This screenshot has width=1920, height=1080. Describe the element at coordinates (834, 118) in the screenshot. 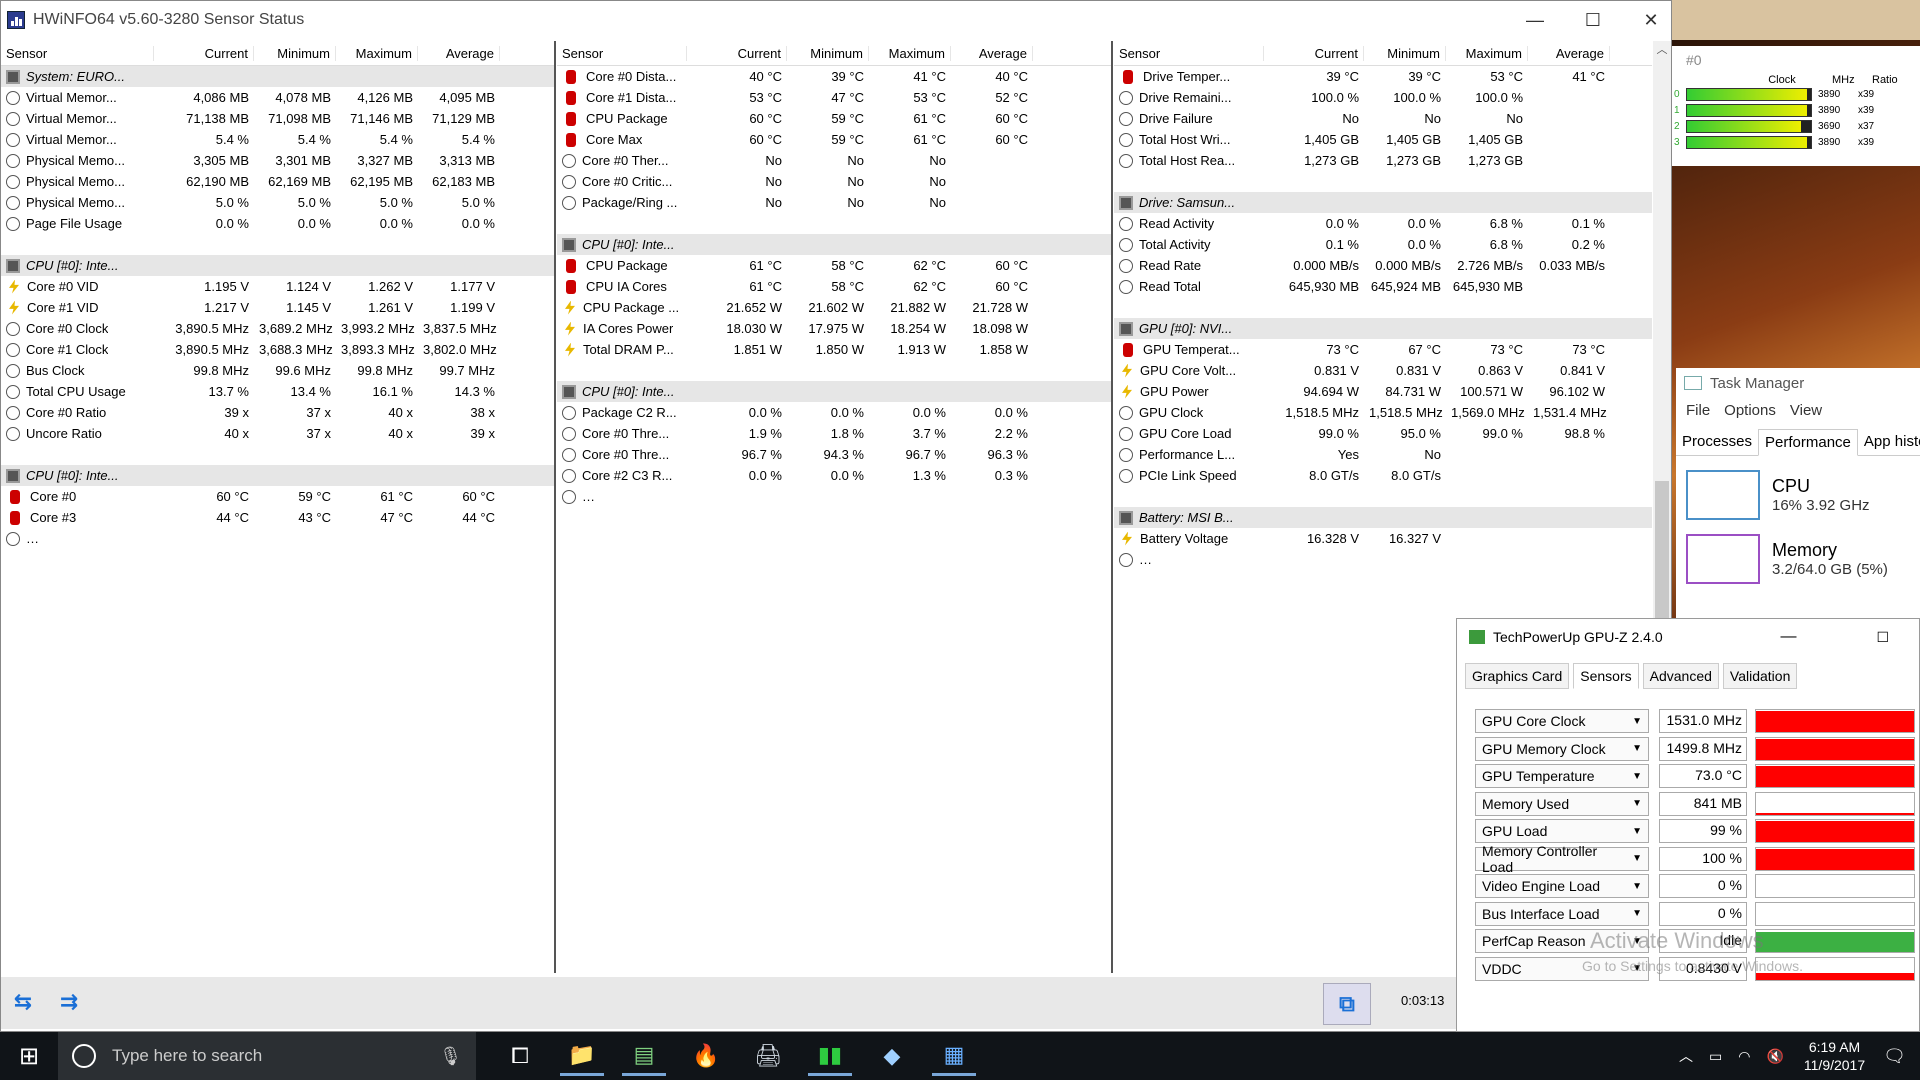

I see `sensor-row: CPU Package 60 °C 59 °C 61 °C 60 °C` at that location.